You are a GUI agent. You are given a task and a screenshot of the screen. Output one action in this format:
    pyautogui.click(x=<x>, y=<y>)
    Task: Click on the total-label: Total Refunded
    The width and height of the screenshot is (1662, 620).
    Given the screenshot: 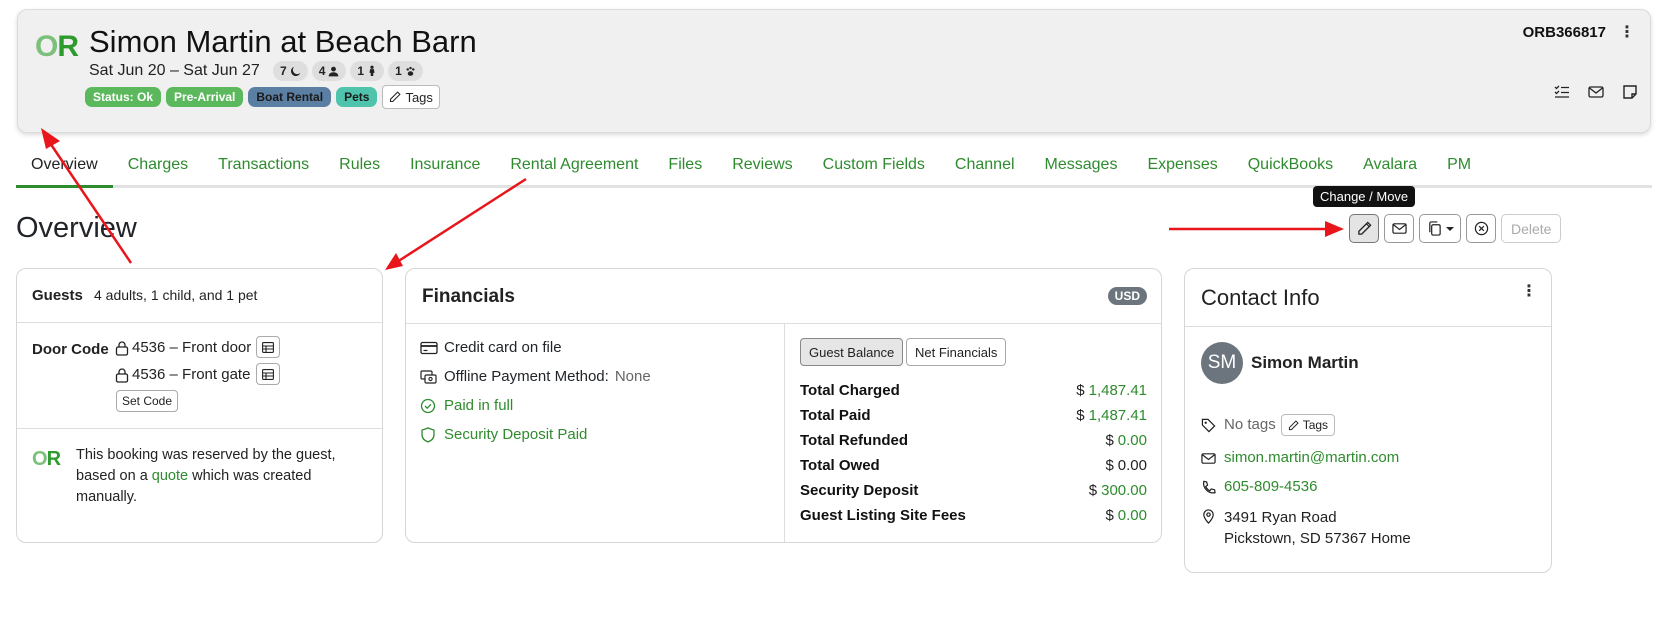 What is the action you would take?
    pyautogui.click(x=854, y=440)
    